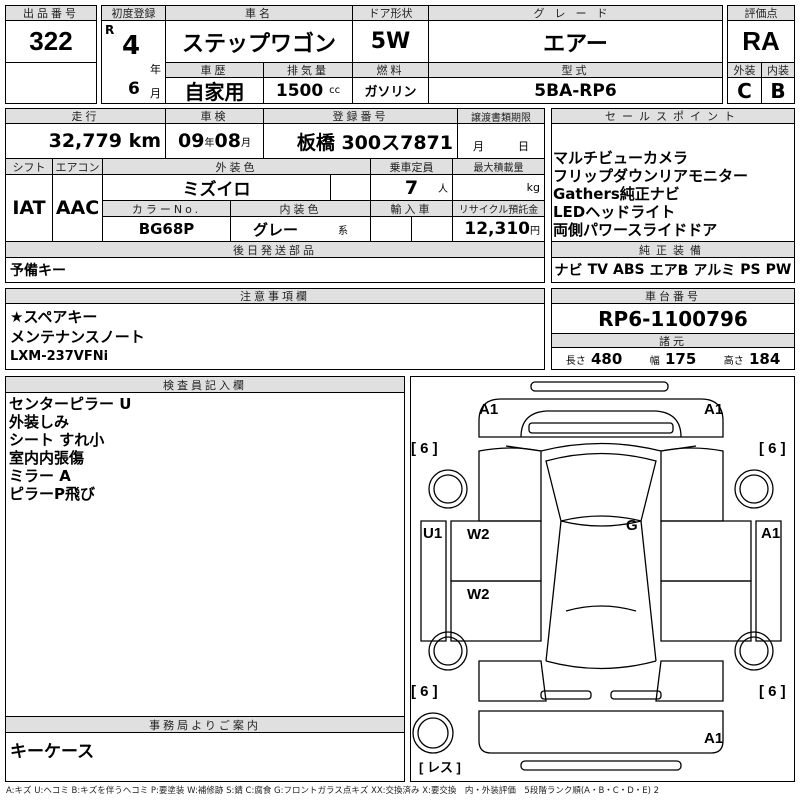  What do you see at coordinates (205, 757) in the screenshot?
I see `office-note: キーケース` at bounding box center [205, 757].